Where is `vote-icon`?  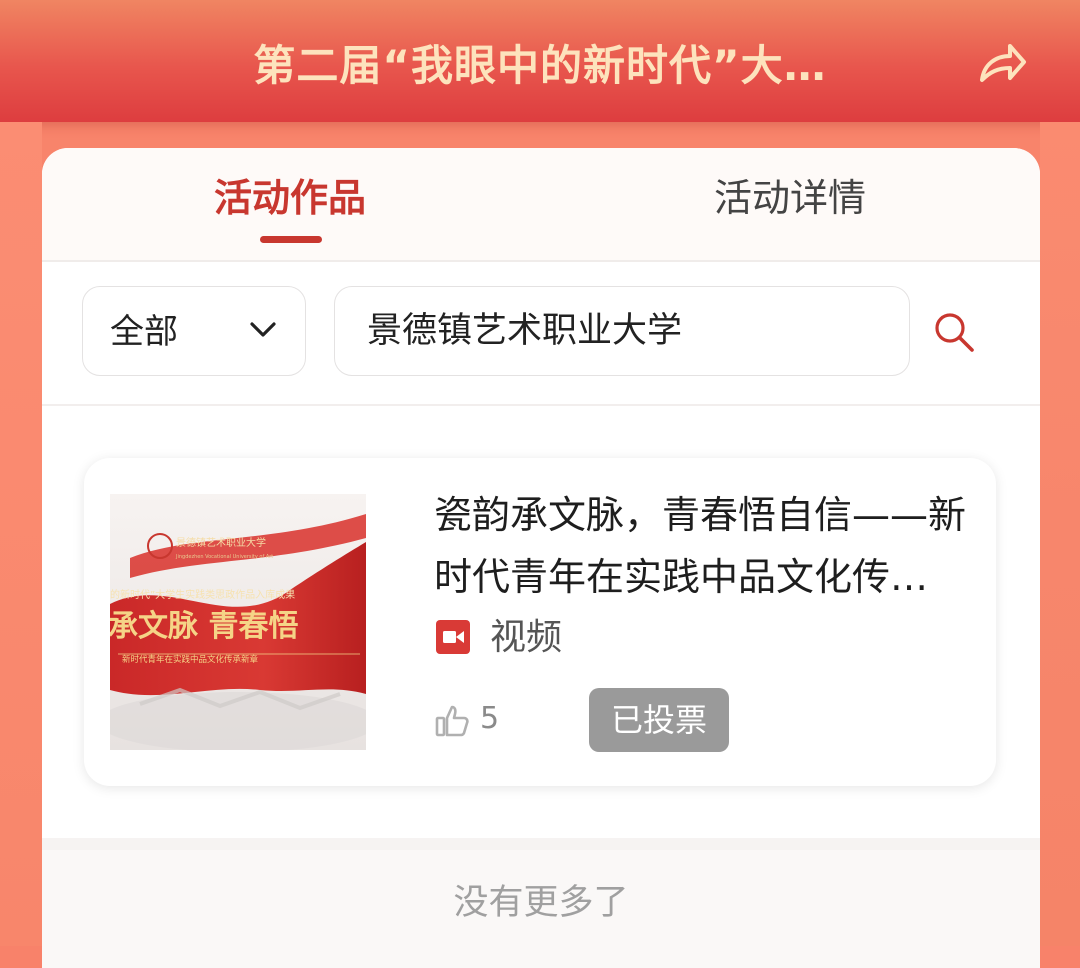
vote-icon is located at coordinates (452, 721).